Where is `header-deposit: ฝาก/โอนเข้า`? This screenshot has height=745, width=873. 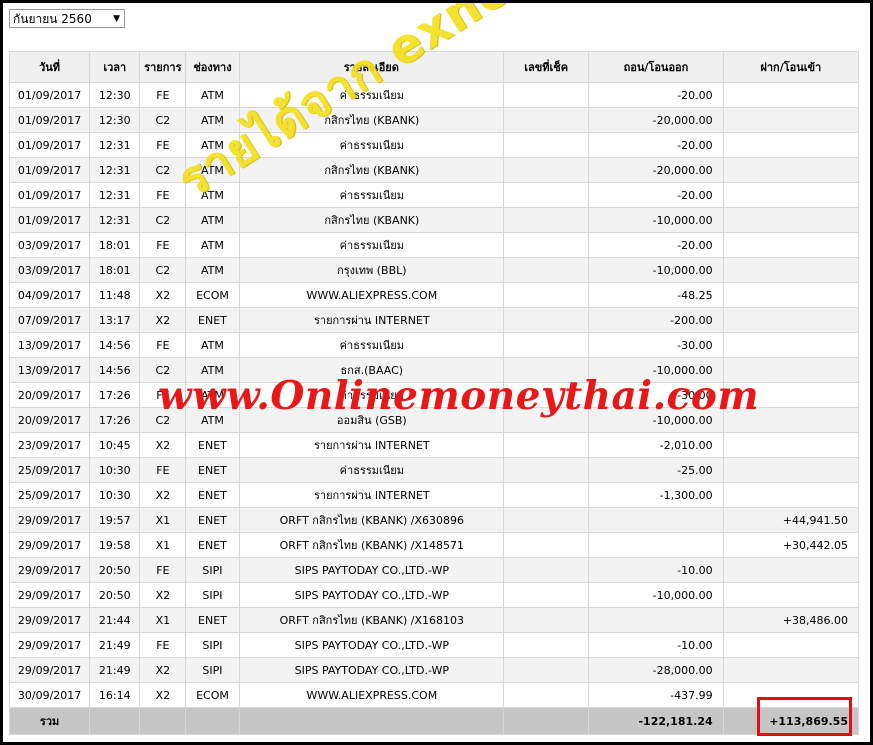
header-deposit: ฝาก/โอนเข้า is located at coordinates (791, 67).